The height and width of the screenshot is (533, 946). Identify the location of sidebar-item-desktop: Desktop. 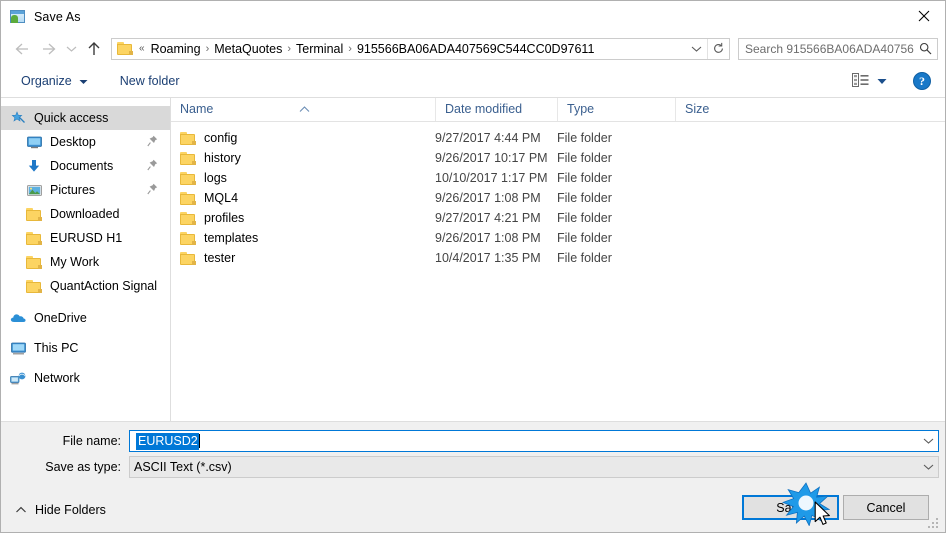
(85, 142).